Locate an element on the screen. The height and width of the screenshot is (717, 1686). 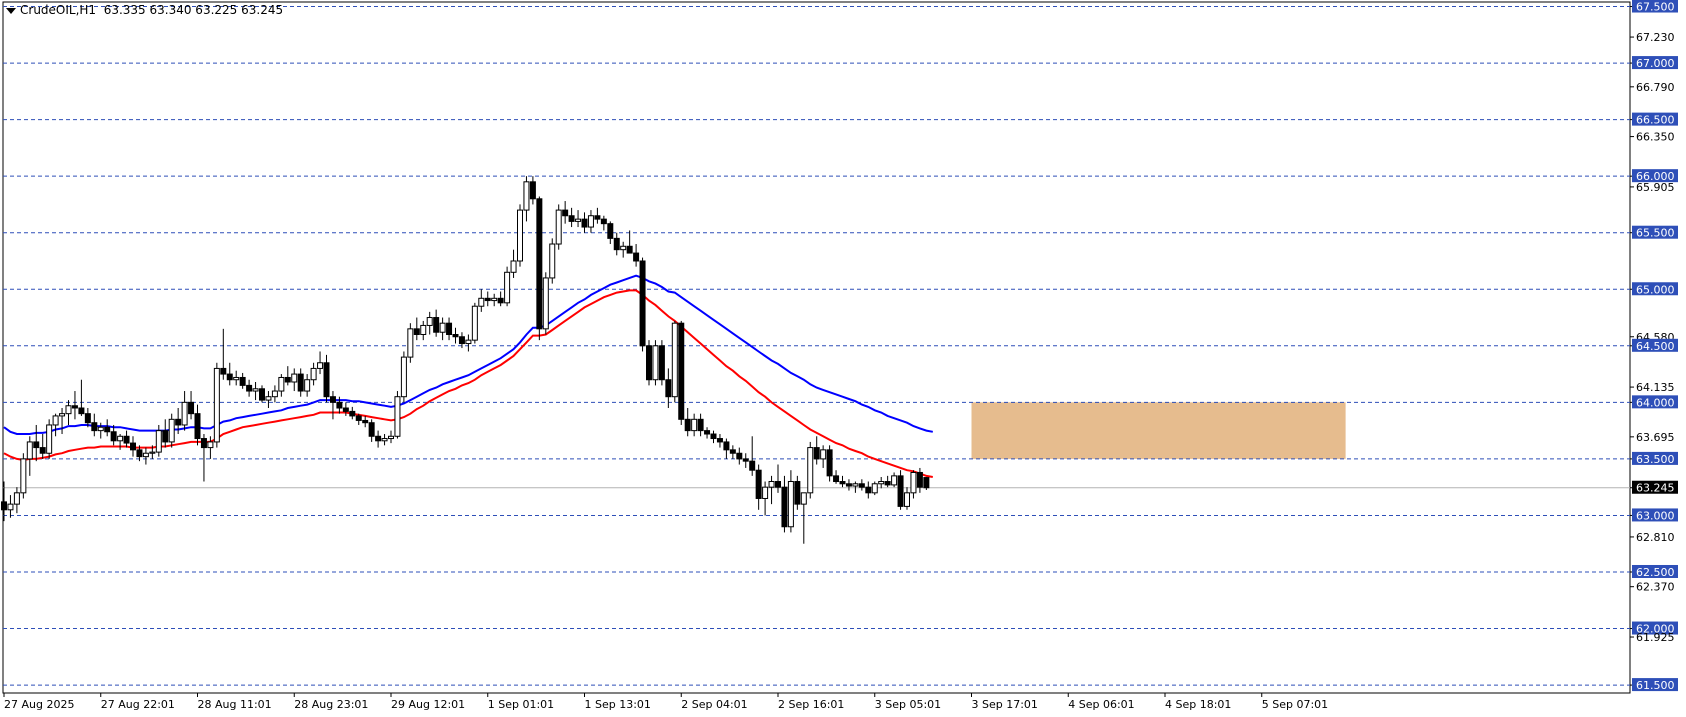
level-price-label: 61.500 is located at coordinates (1655, 685).